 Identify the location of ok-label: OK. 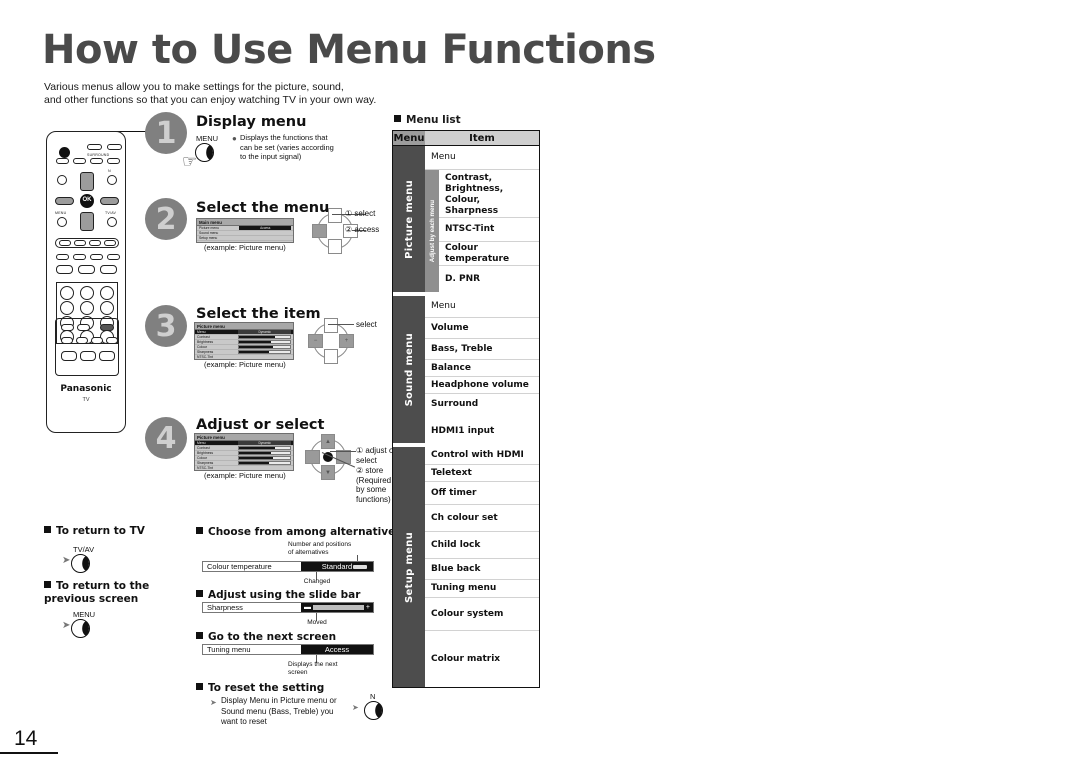
(87, 200).